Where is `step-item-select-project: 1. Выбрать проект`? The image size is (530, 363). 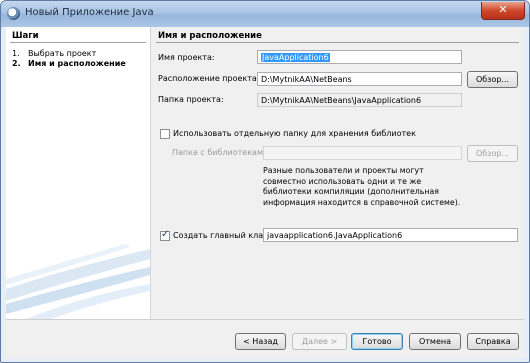 step-item-select-project: 1. Выбрать проект is located at coordinates (54, 53).